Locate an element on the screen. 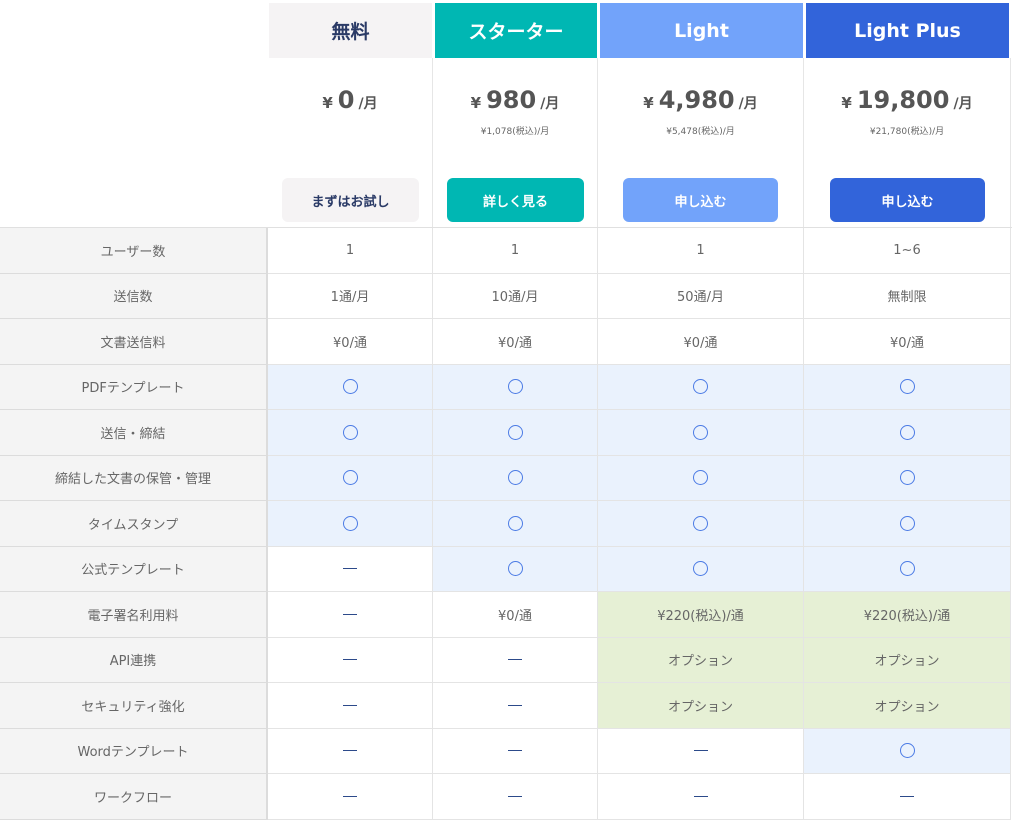 The height and width of the screenshot is (826, 1012). feature-row: 公式テンプレート is located at coordinates (506, 569).